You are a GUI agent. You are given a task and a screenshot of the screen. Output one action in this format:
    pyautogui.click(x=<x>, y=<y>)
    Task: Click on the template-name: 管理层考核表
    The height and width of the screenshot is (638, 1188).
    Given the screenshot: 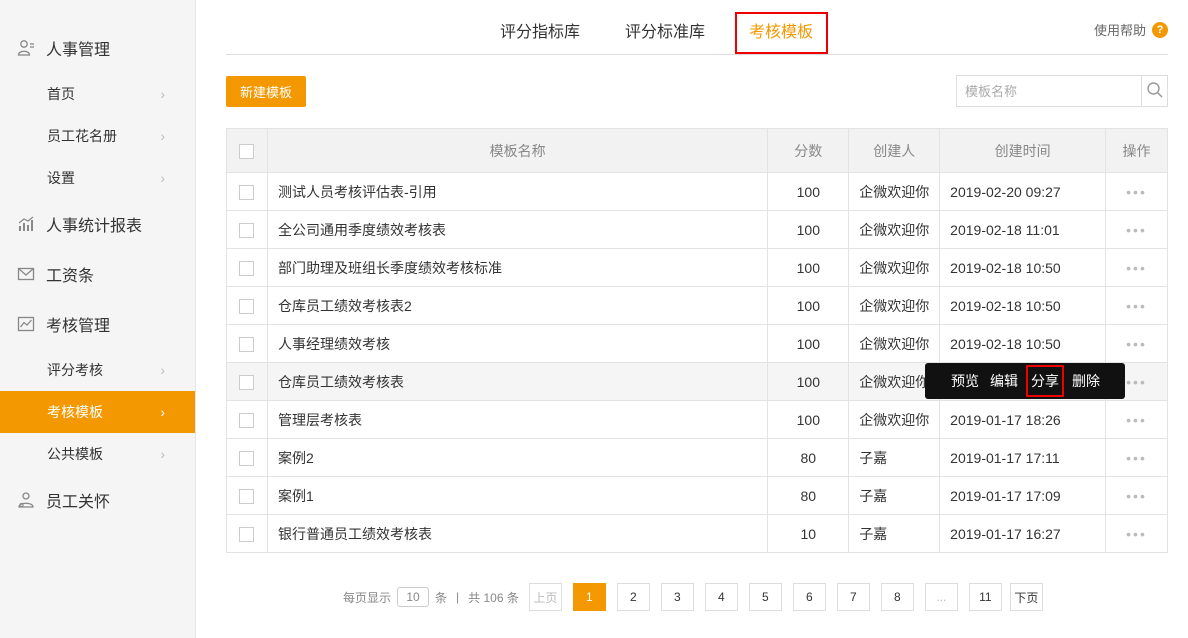 What is the action you would take?
    pyautogui.click(x=517, y=419)
    